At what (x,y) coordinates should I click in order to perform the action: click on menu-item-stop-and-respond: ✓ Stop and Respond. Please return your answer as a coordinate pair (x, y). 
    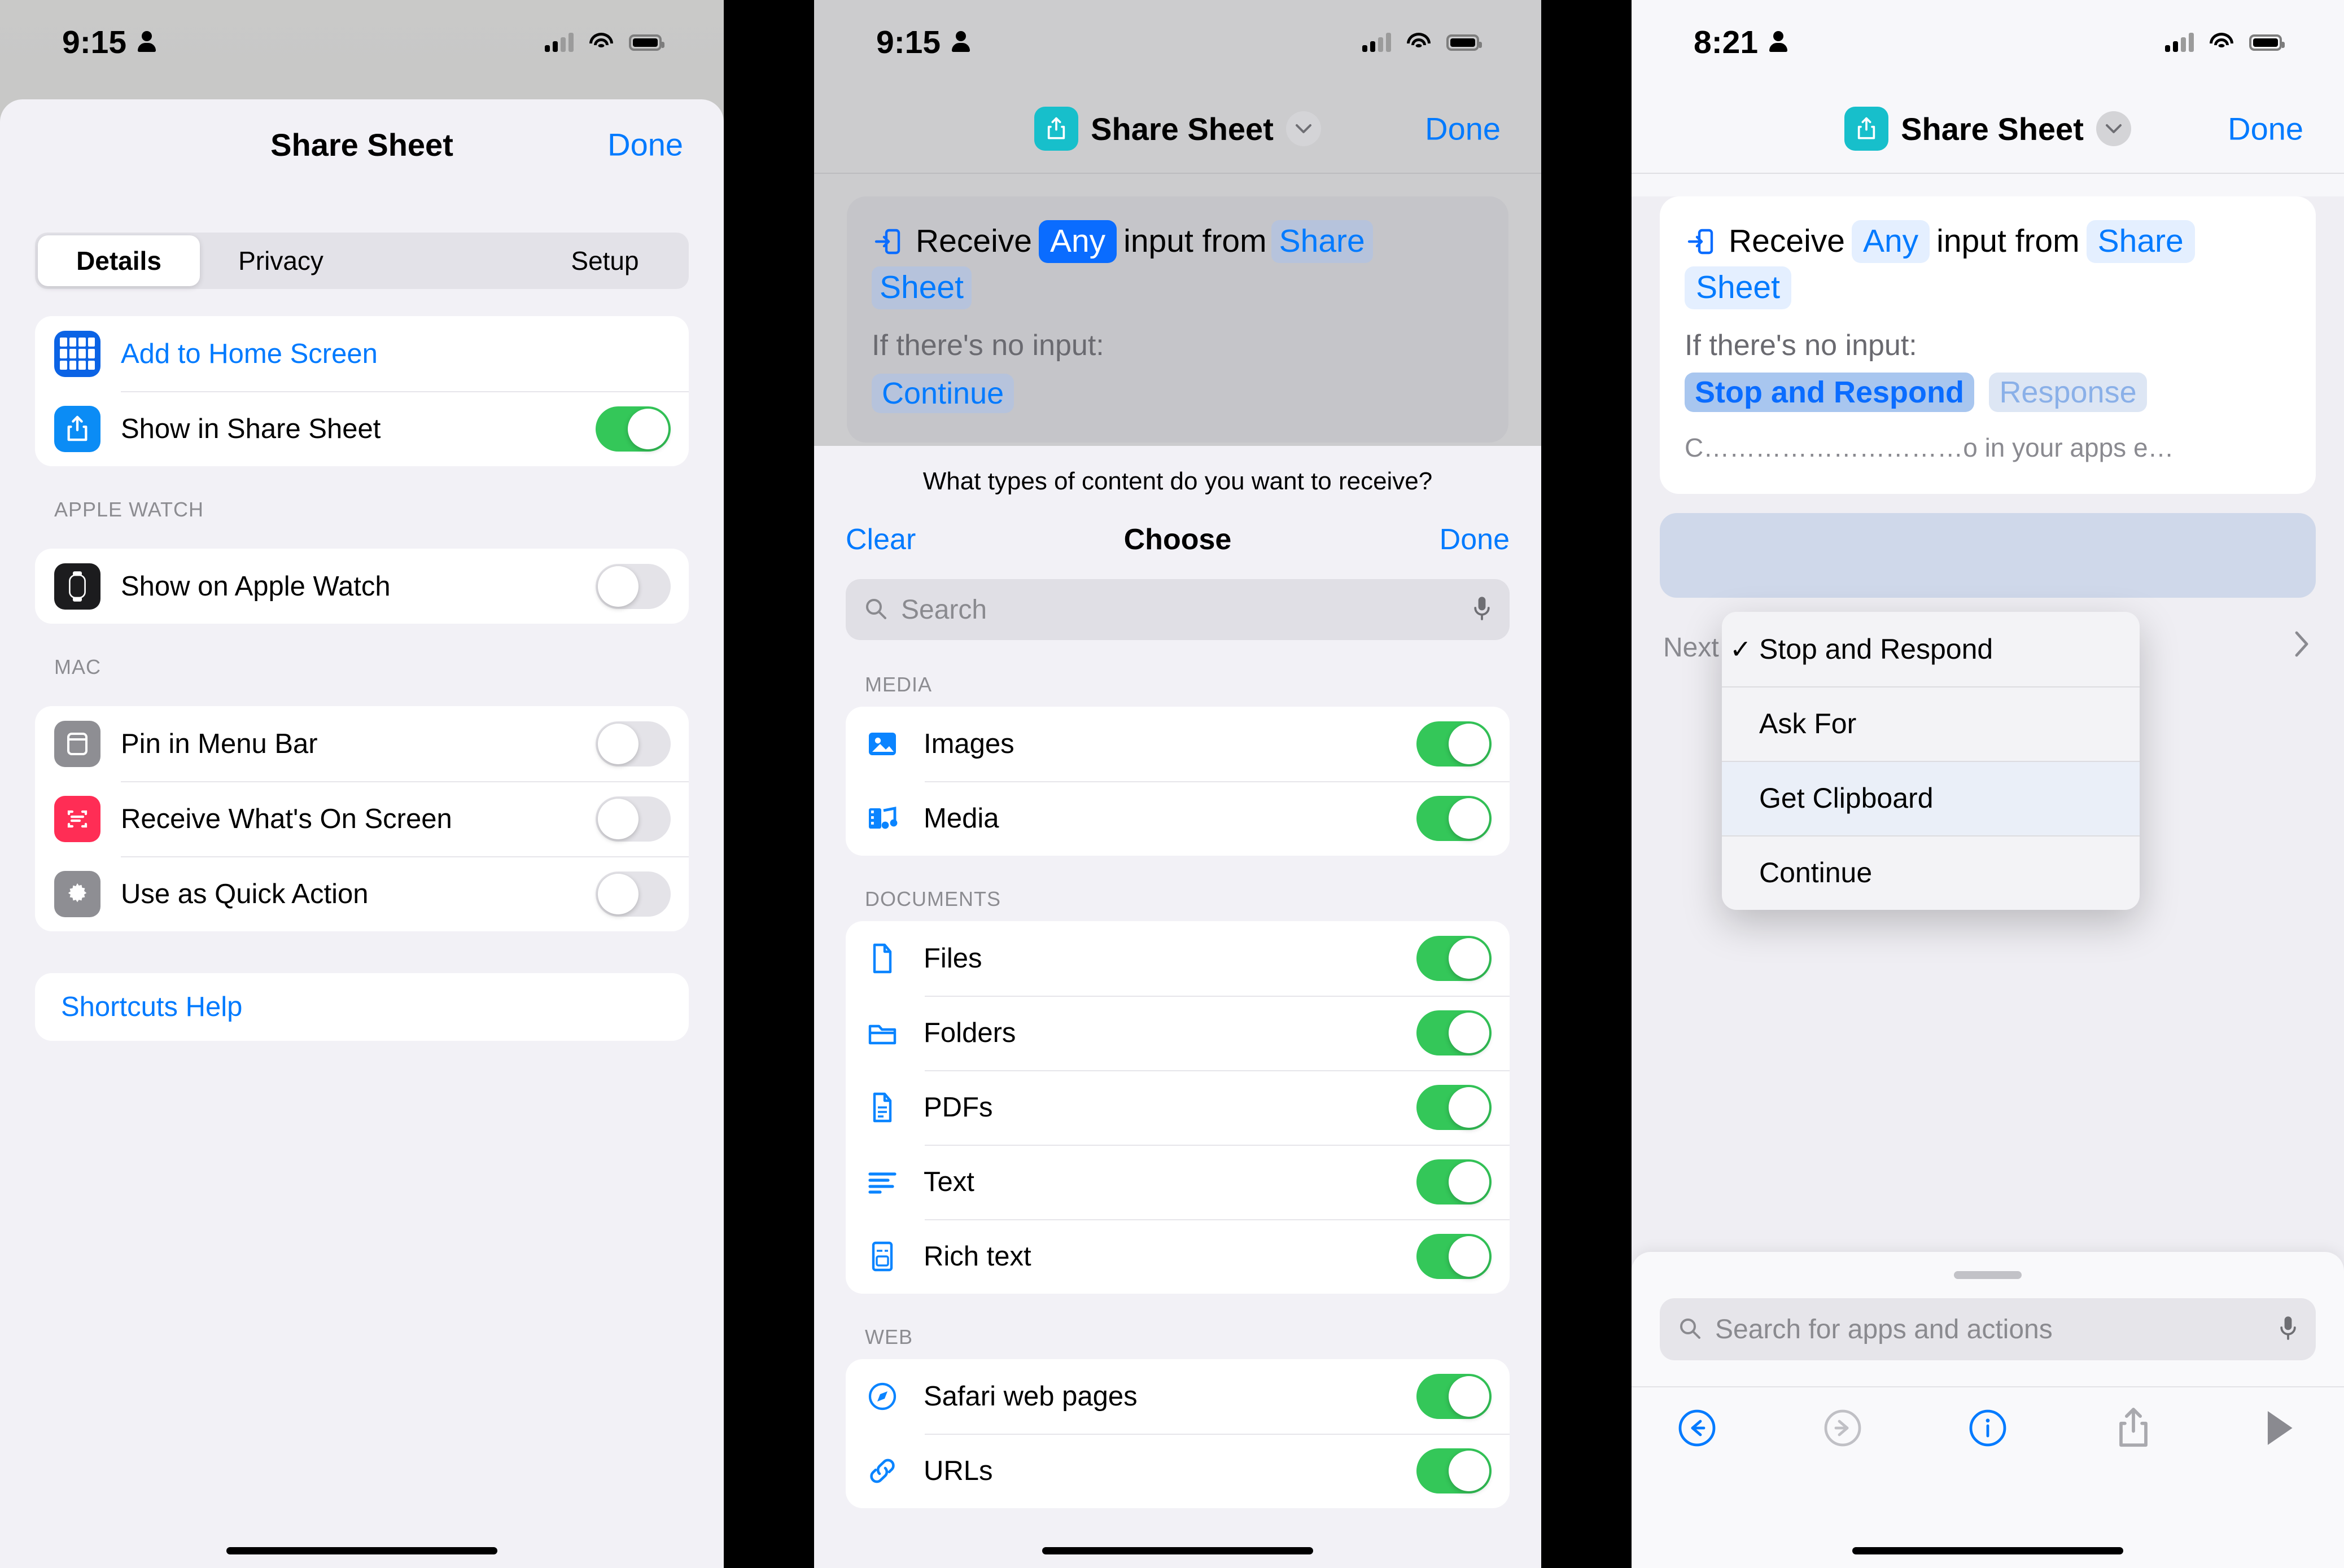
    Looking at the image, I should click on (1931, 649).